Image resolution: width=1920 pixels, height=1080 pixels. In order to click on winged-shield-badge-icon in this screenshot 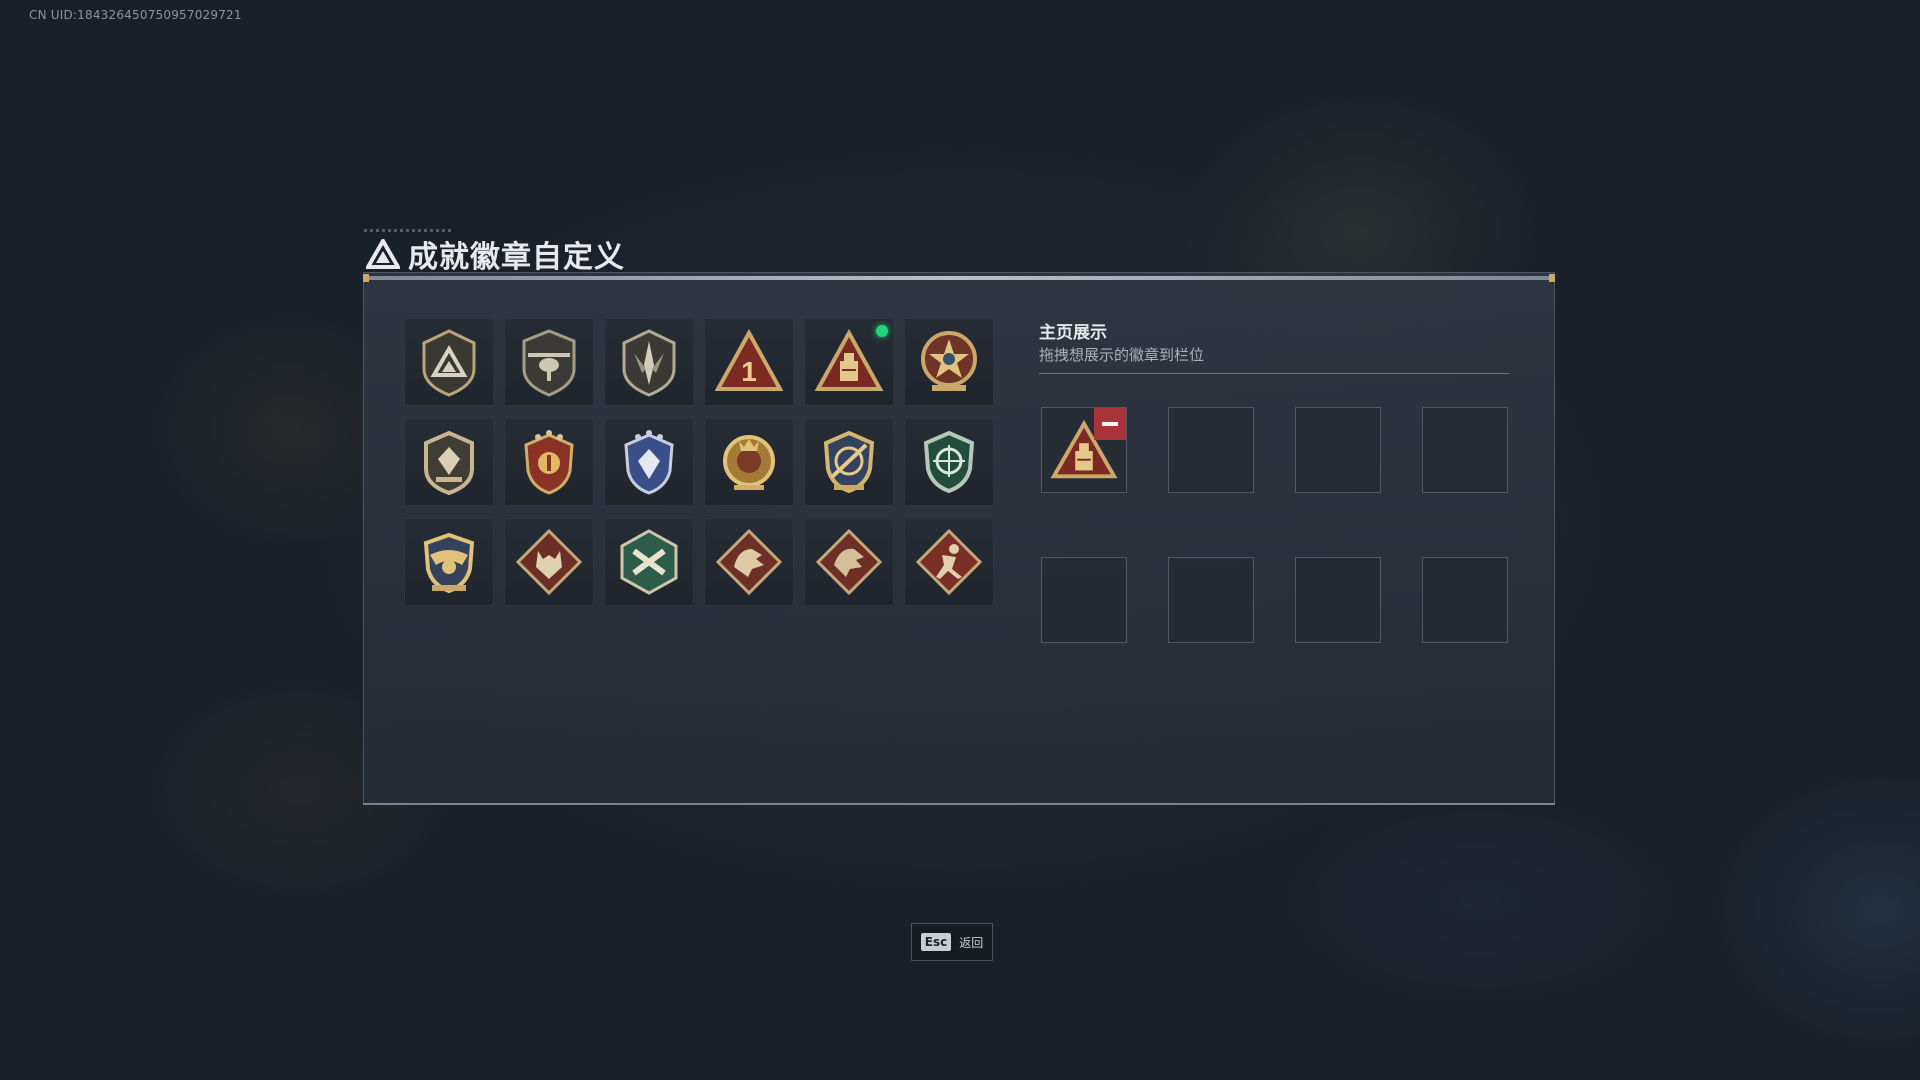, I will do `click(449, 463)`.